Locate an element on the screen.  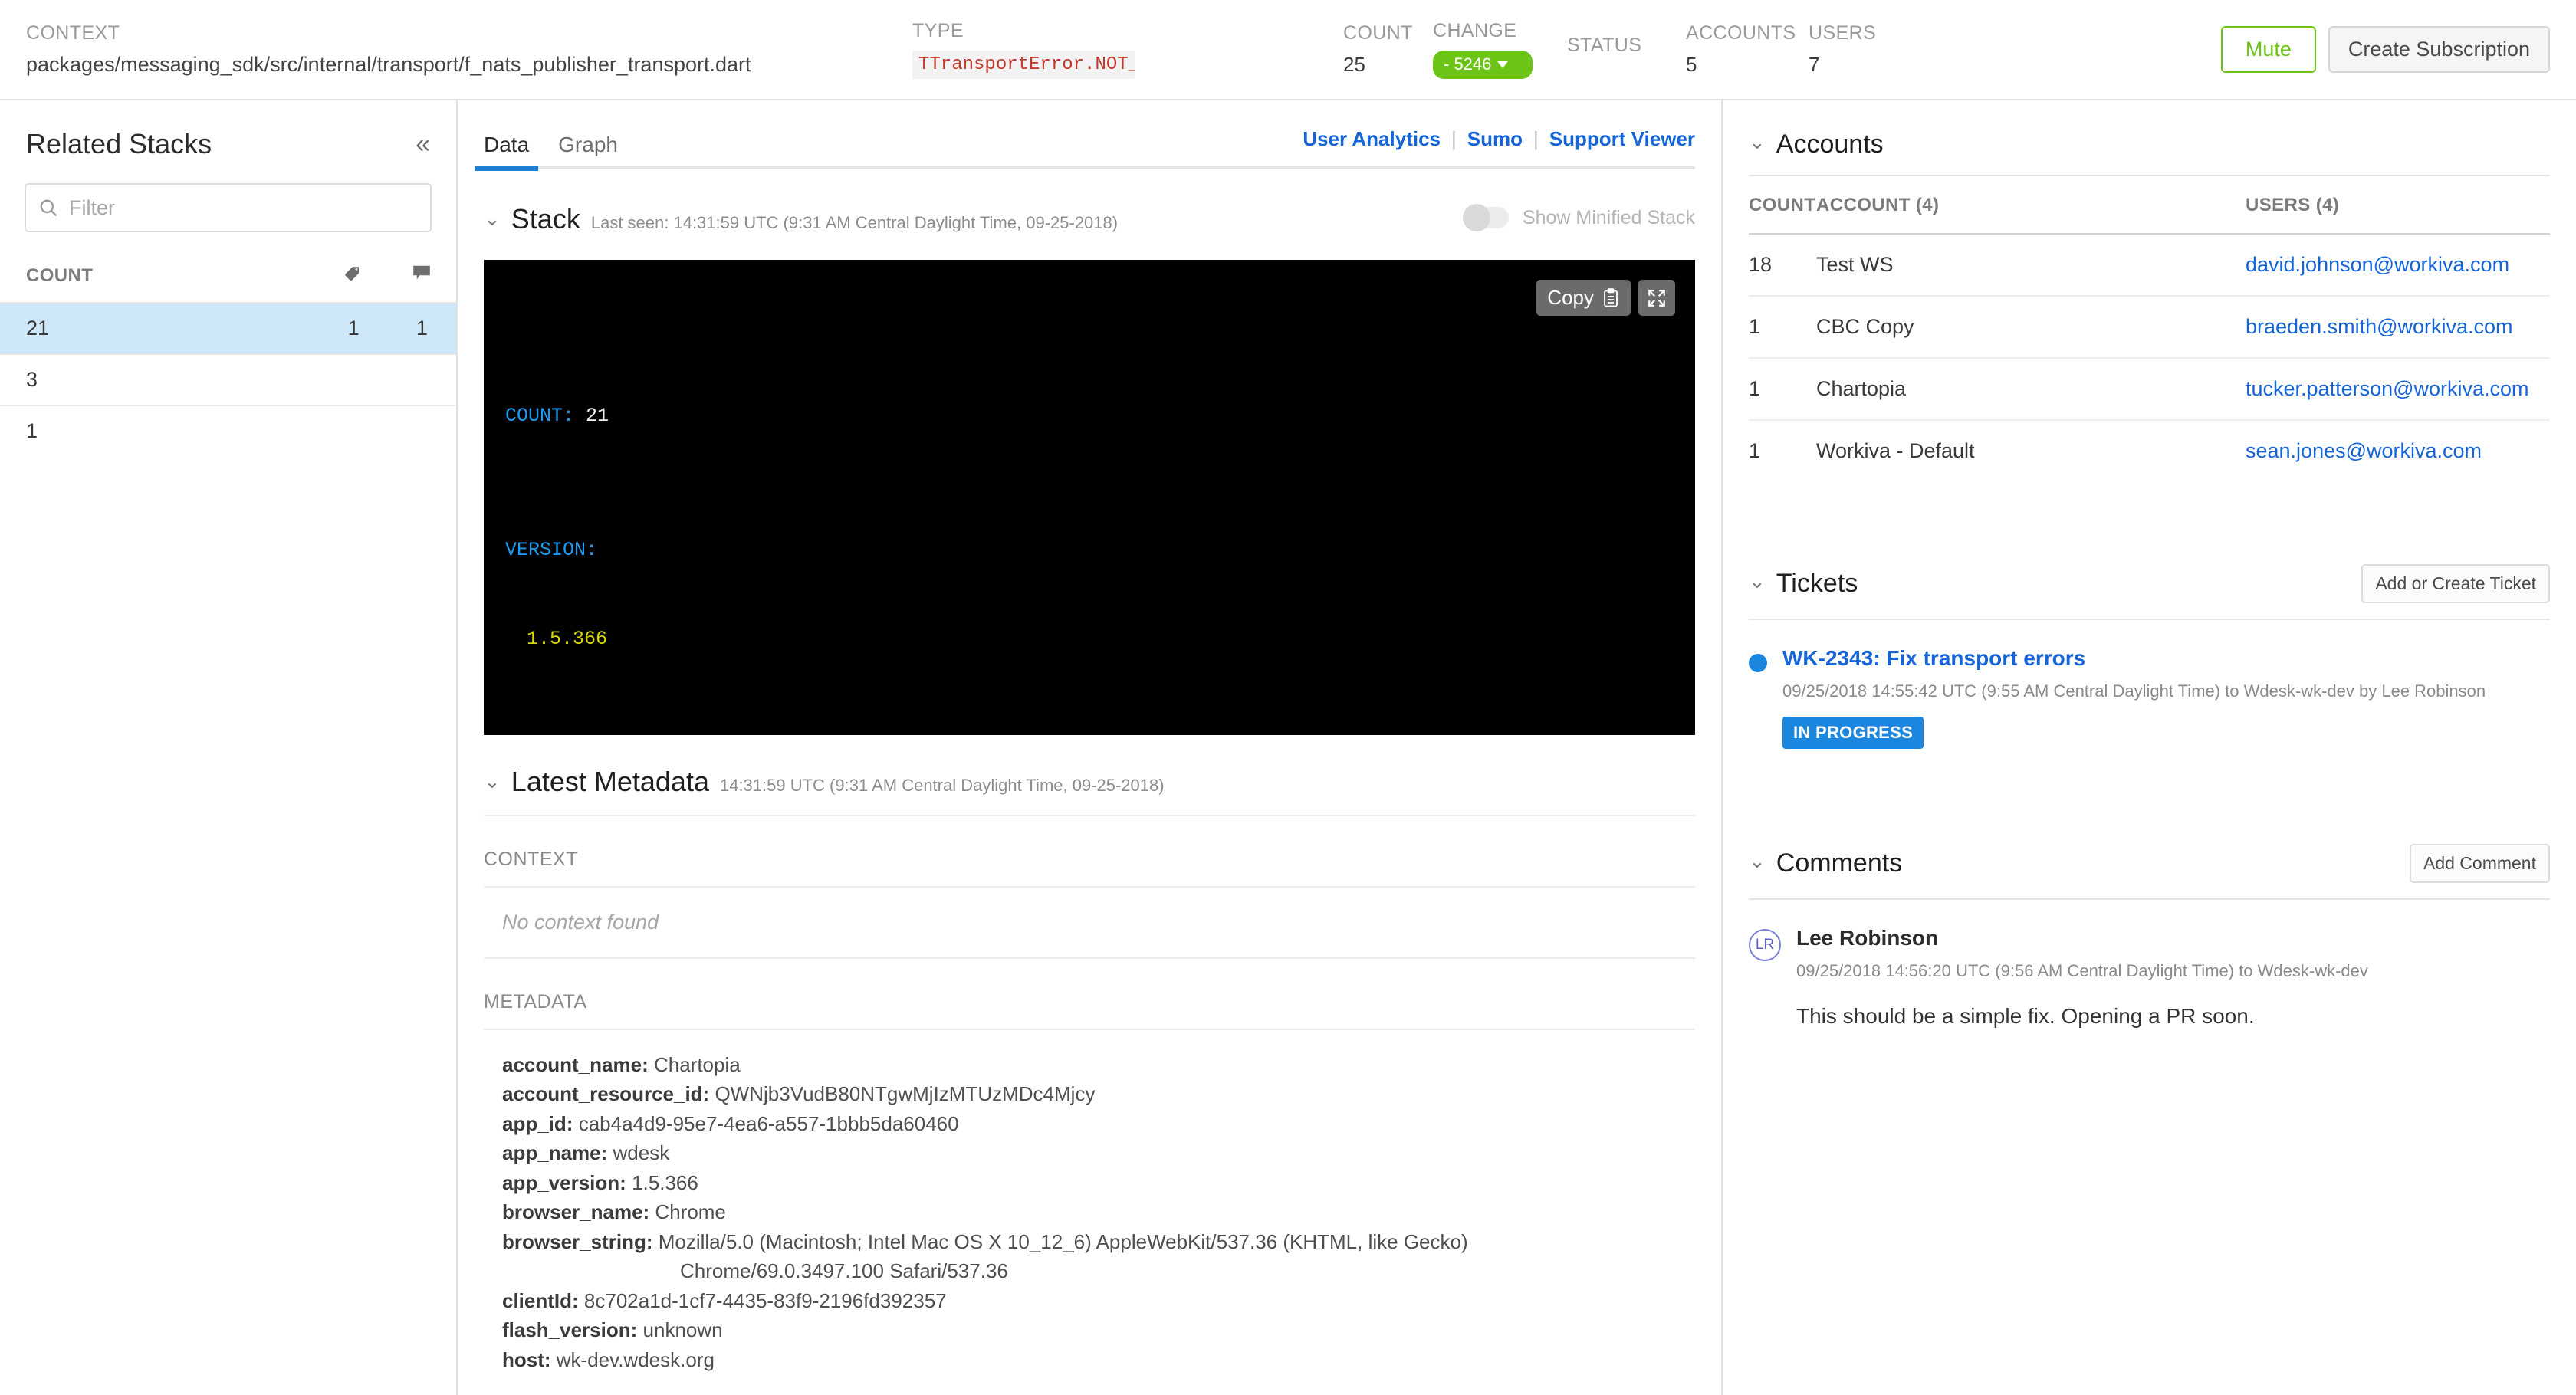
count-value: 25 is located at coordinates (1354, 65).